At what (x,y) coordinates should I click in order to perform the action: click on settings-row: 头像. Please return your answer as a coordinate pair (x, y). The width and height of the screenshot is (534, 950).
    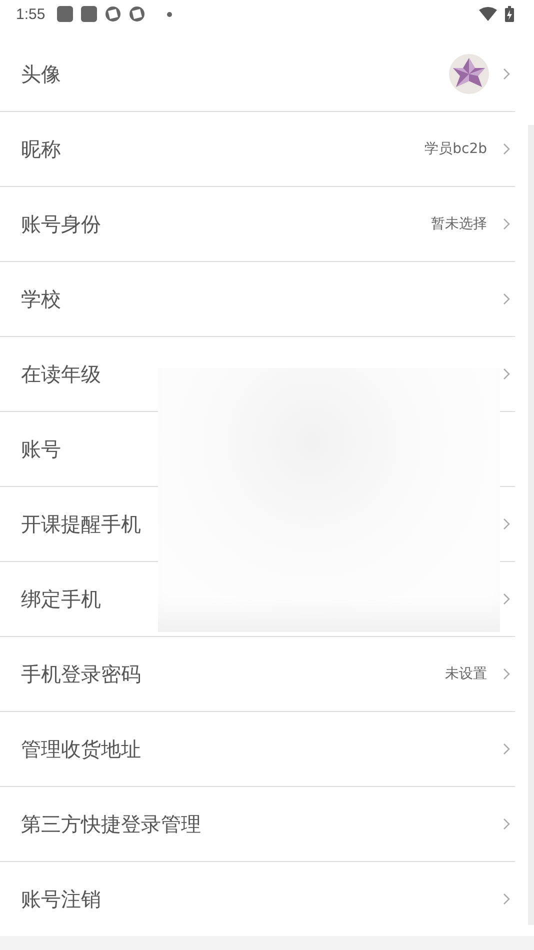
    Looking at the image, I should click on (257, 74).